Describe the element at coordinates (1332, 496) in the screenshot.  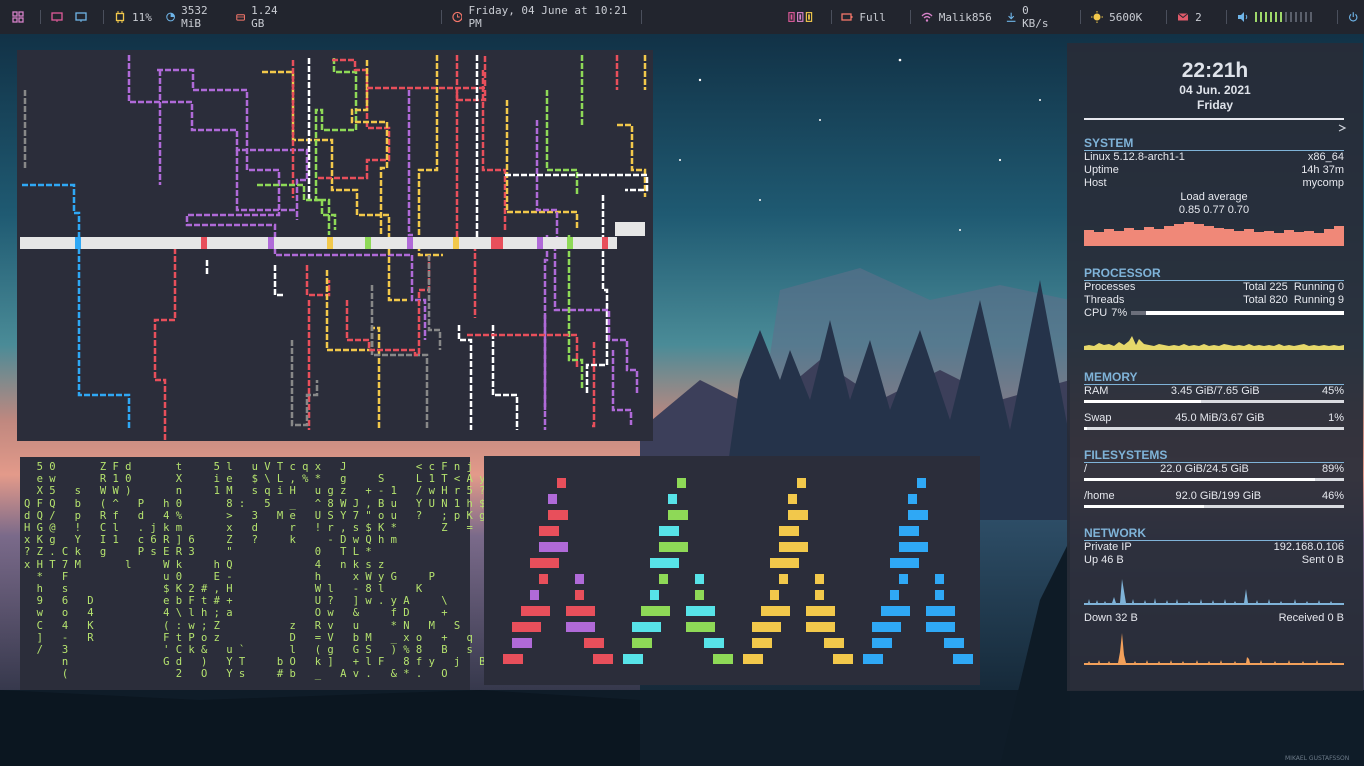
I see `home-pct: 46%` at that location.